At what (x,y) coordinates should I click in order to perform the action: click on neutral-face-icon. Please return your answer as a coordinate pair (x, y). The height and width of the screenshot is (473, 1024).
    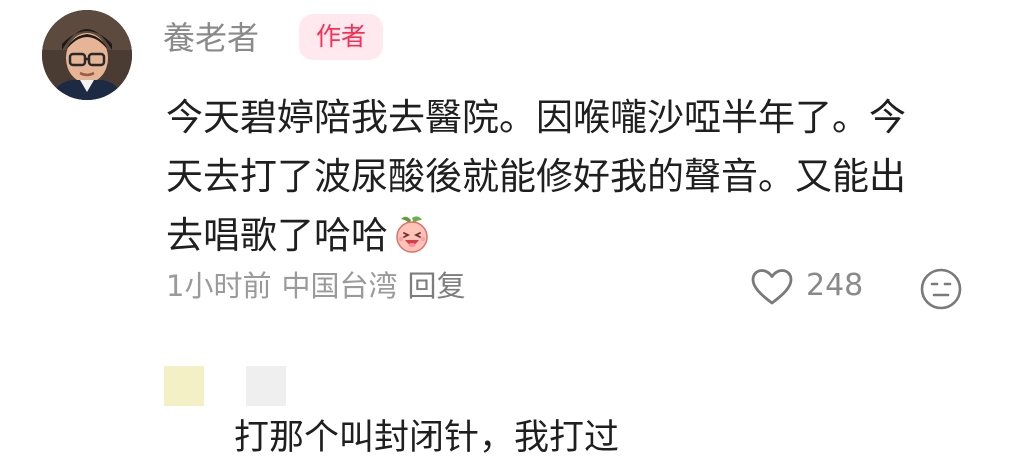
    Looking at the image, I should click on (941, 289).